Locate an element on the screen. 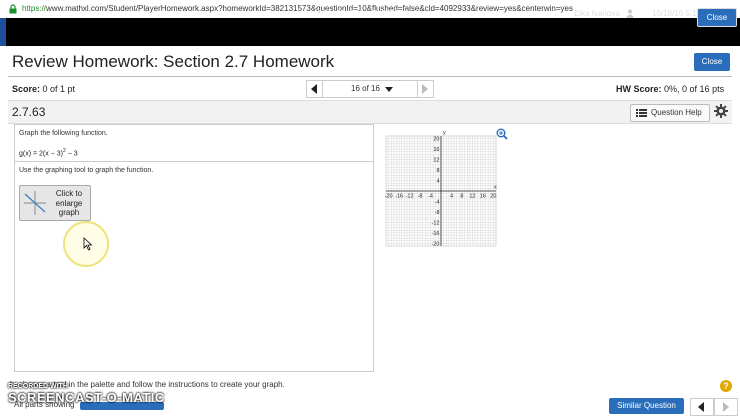 This screenshot has width=740, height=416. arrow-left-icon is located at coordinates (701, 407).